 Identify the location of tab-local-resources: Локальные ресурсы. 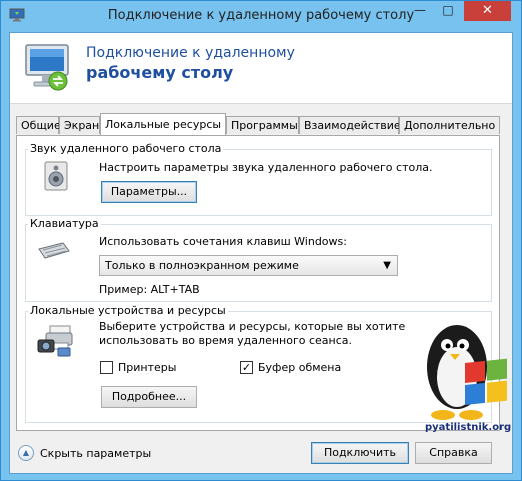
(163, 124).